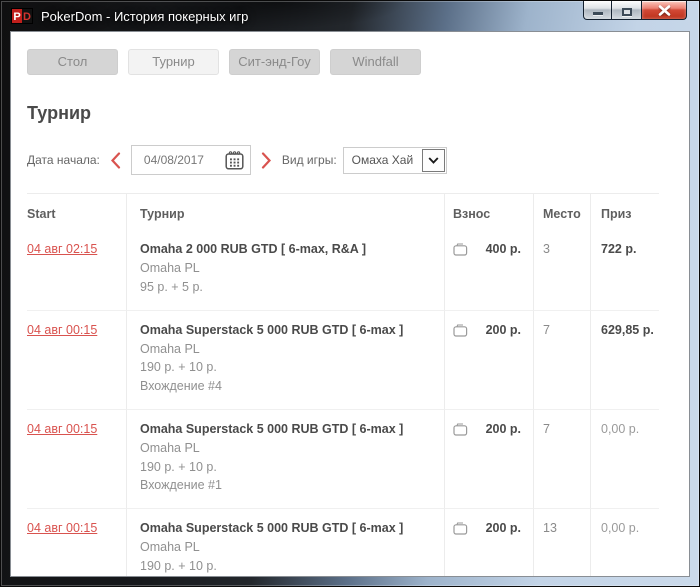  I want to click on table-row-prize: 722 р., so click(624, 270).